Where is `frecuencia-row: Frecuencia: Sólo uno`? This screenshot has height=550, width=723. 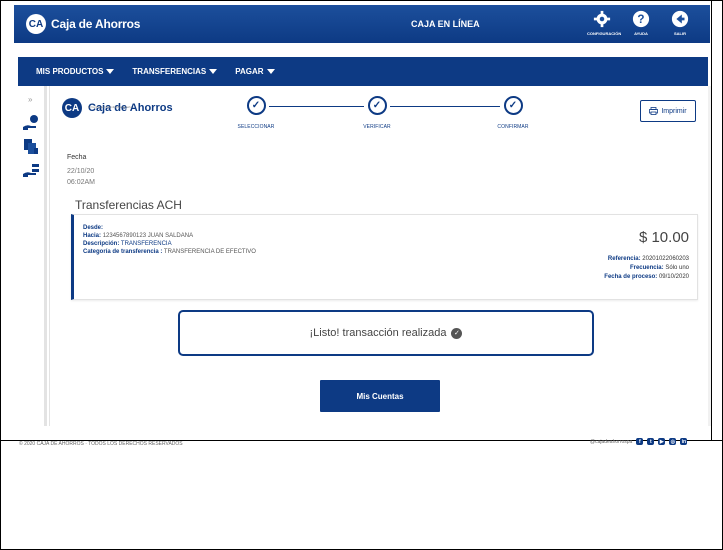
frecuencia-row: Frecuencia: Sólo uno is located at coordinates (659, 268).